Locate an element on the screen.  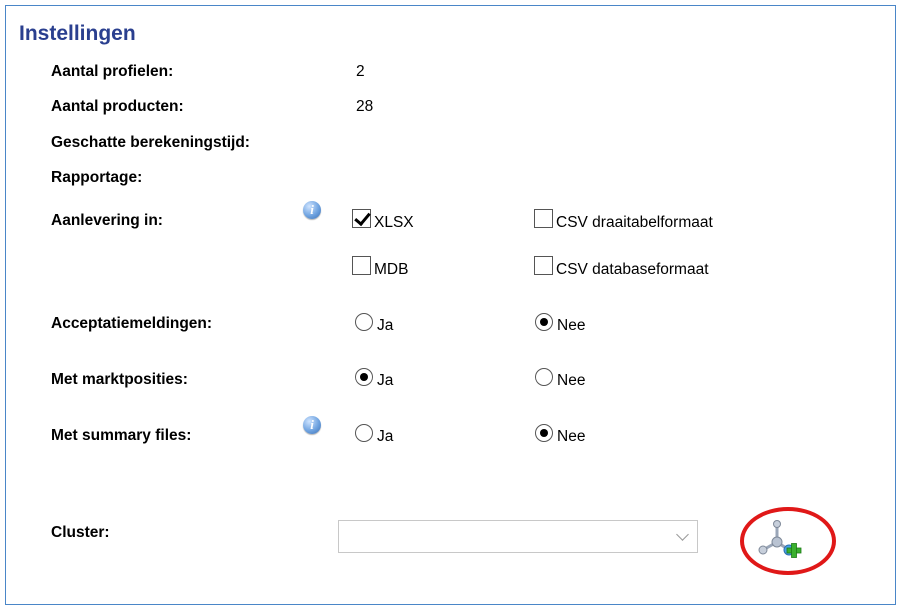
profiles-count-label: Aantal profielen: is located at coordinates (112, 71).